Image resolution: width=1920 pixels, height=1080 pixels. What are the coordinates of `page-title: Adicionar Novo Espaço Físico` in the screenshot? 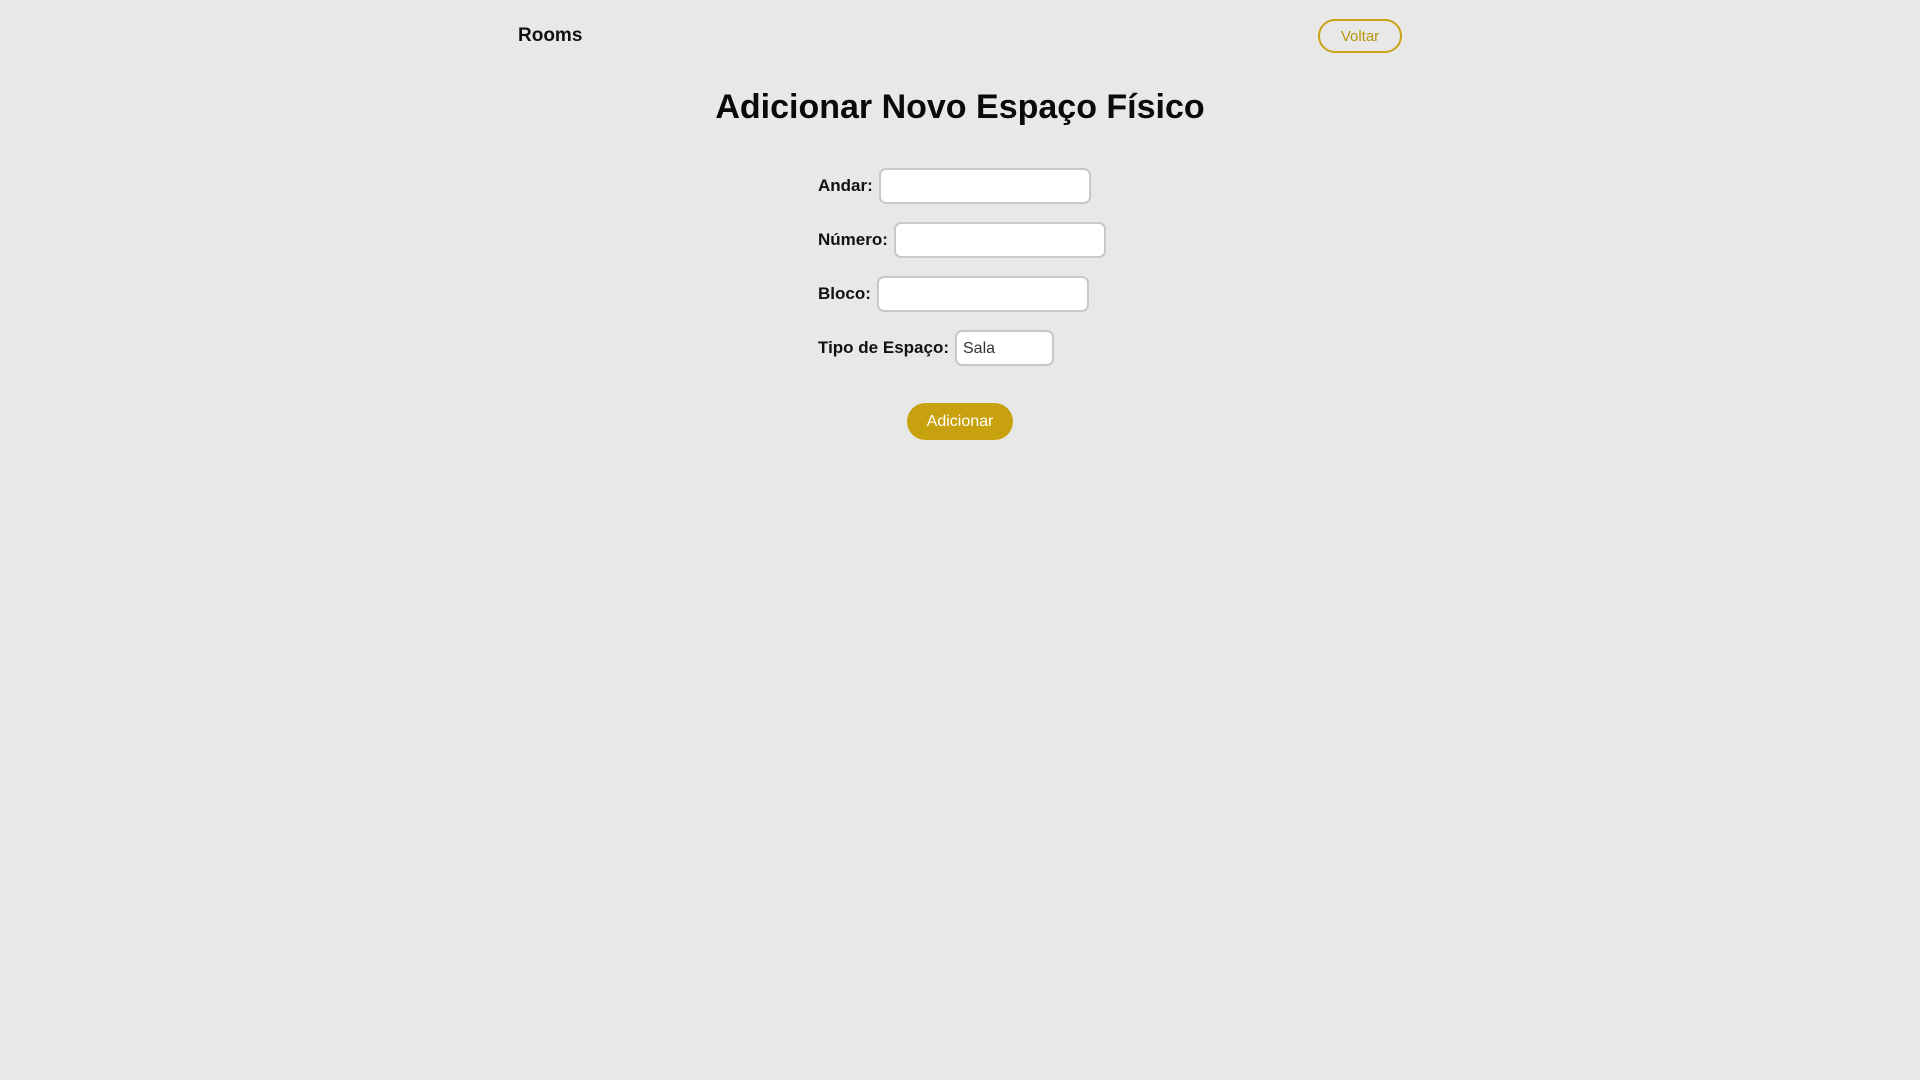 It's located at (960, 107).